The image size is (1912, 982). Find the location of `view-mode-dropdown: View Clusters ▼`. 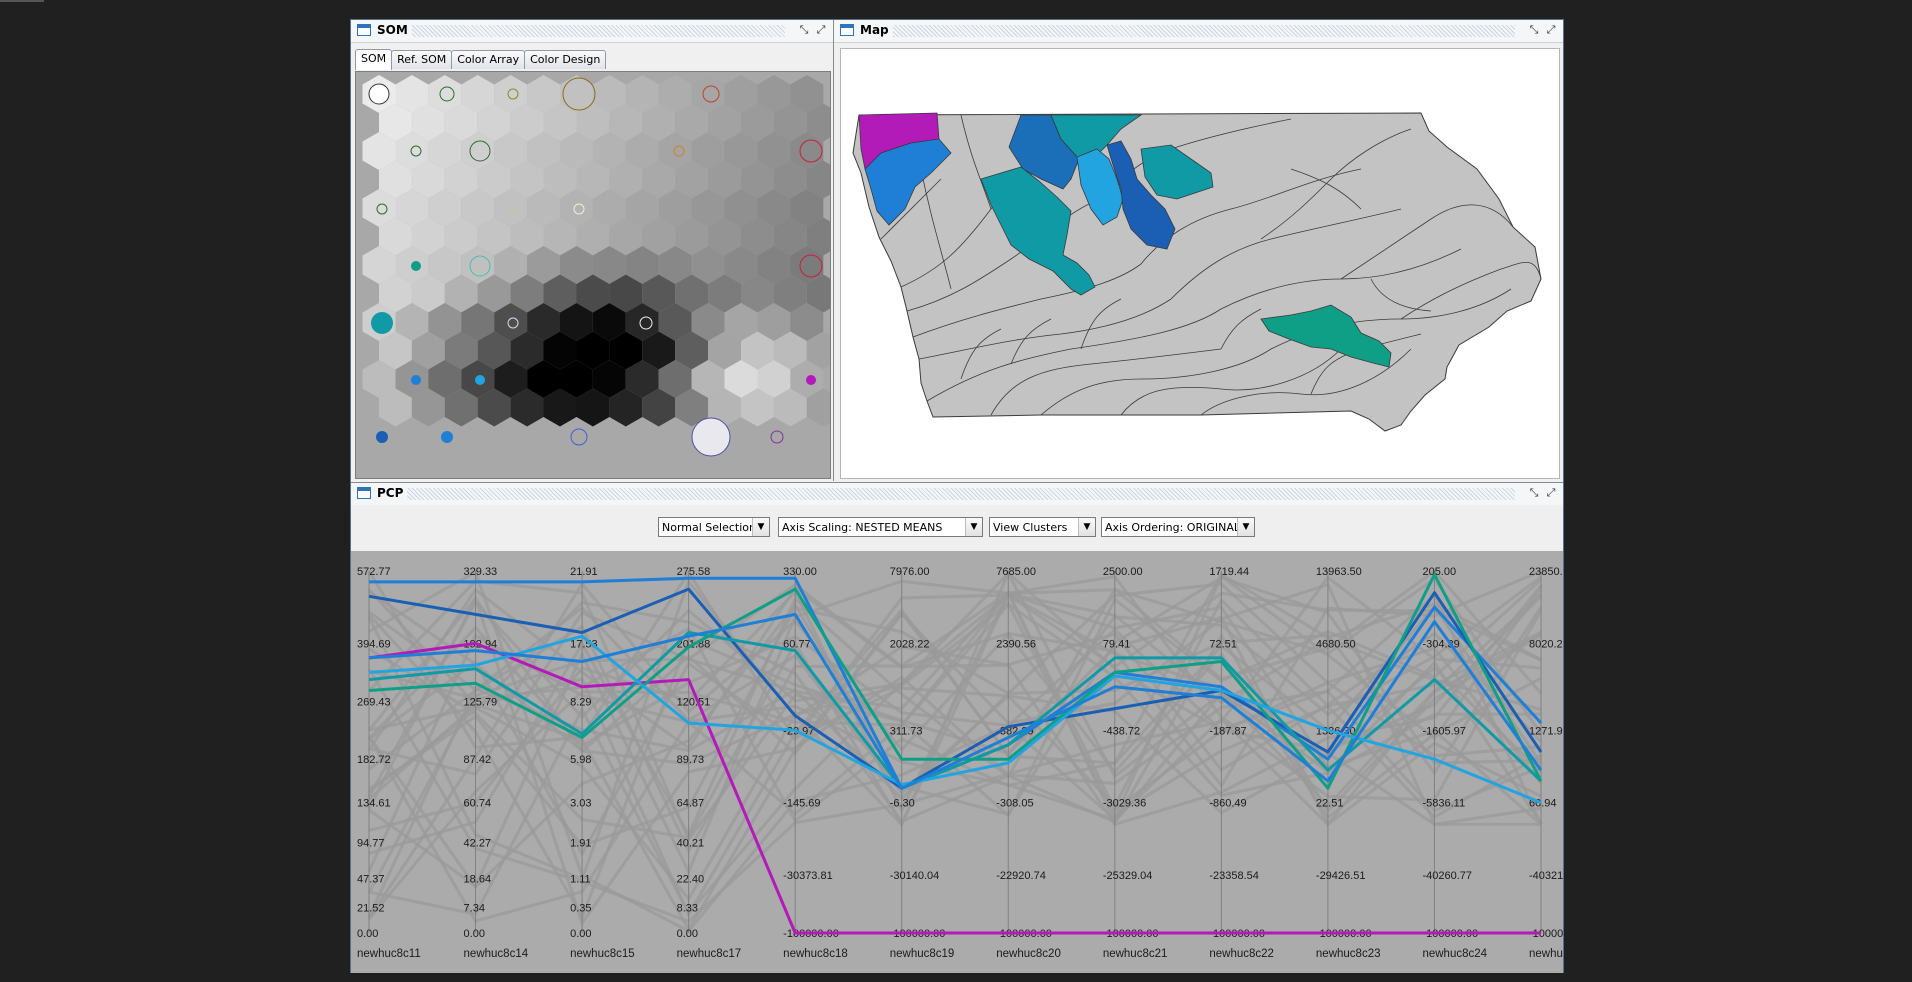

view-mode-dropdown: View Clusters ▼ is located at coordinates (1042, 527).